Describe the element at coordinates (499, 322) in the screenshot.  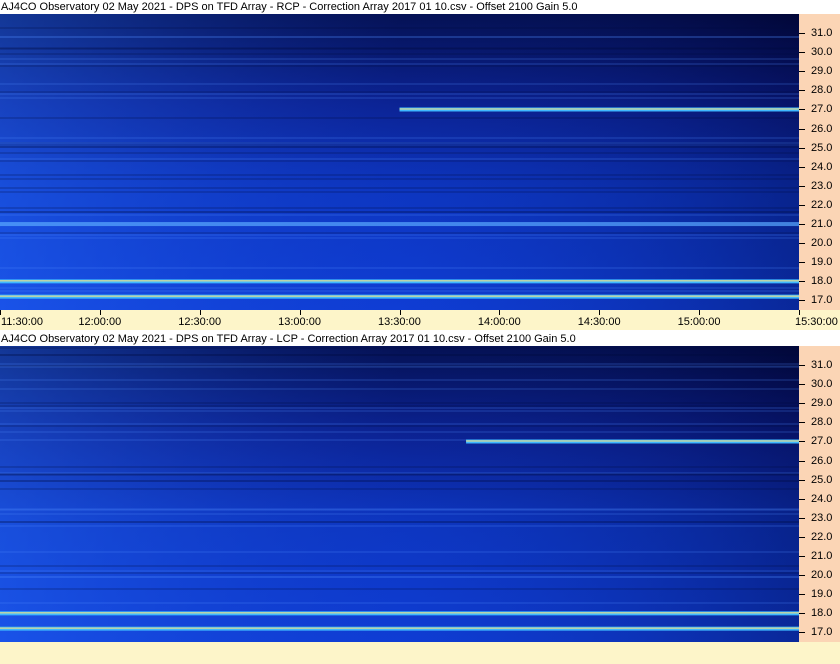
I see `x-tick-label: 14:00:00` at that location.